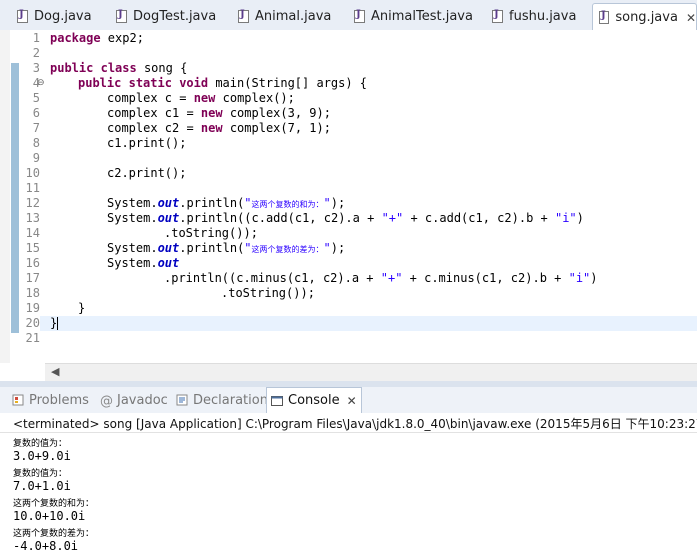 This screenshot has width=697, height=560. I want to click on tab-label: AnimalTest.java, so click(422, 16).